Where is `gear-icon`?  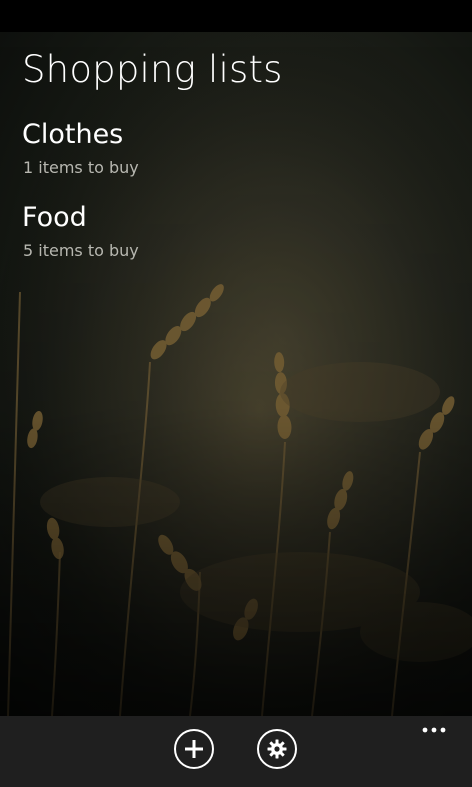 gear-icon is located at coordinates (277, 749).